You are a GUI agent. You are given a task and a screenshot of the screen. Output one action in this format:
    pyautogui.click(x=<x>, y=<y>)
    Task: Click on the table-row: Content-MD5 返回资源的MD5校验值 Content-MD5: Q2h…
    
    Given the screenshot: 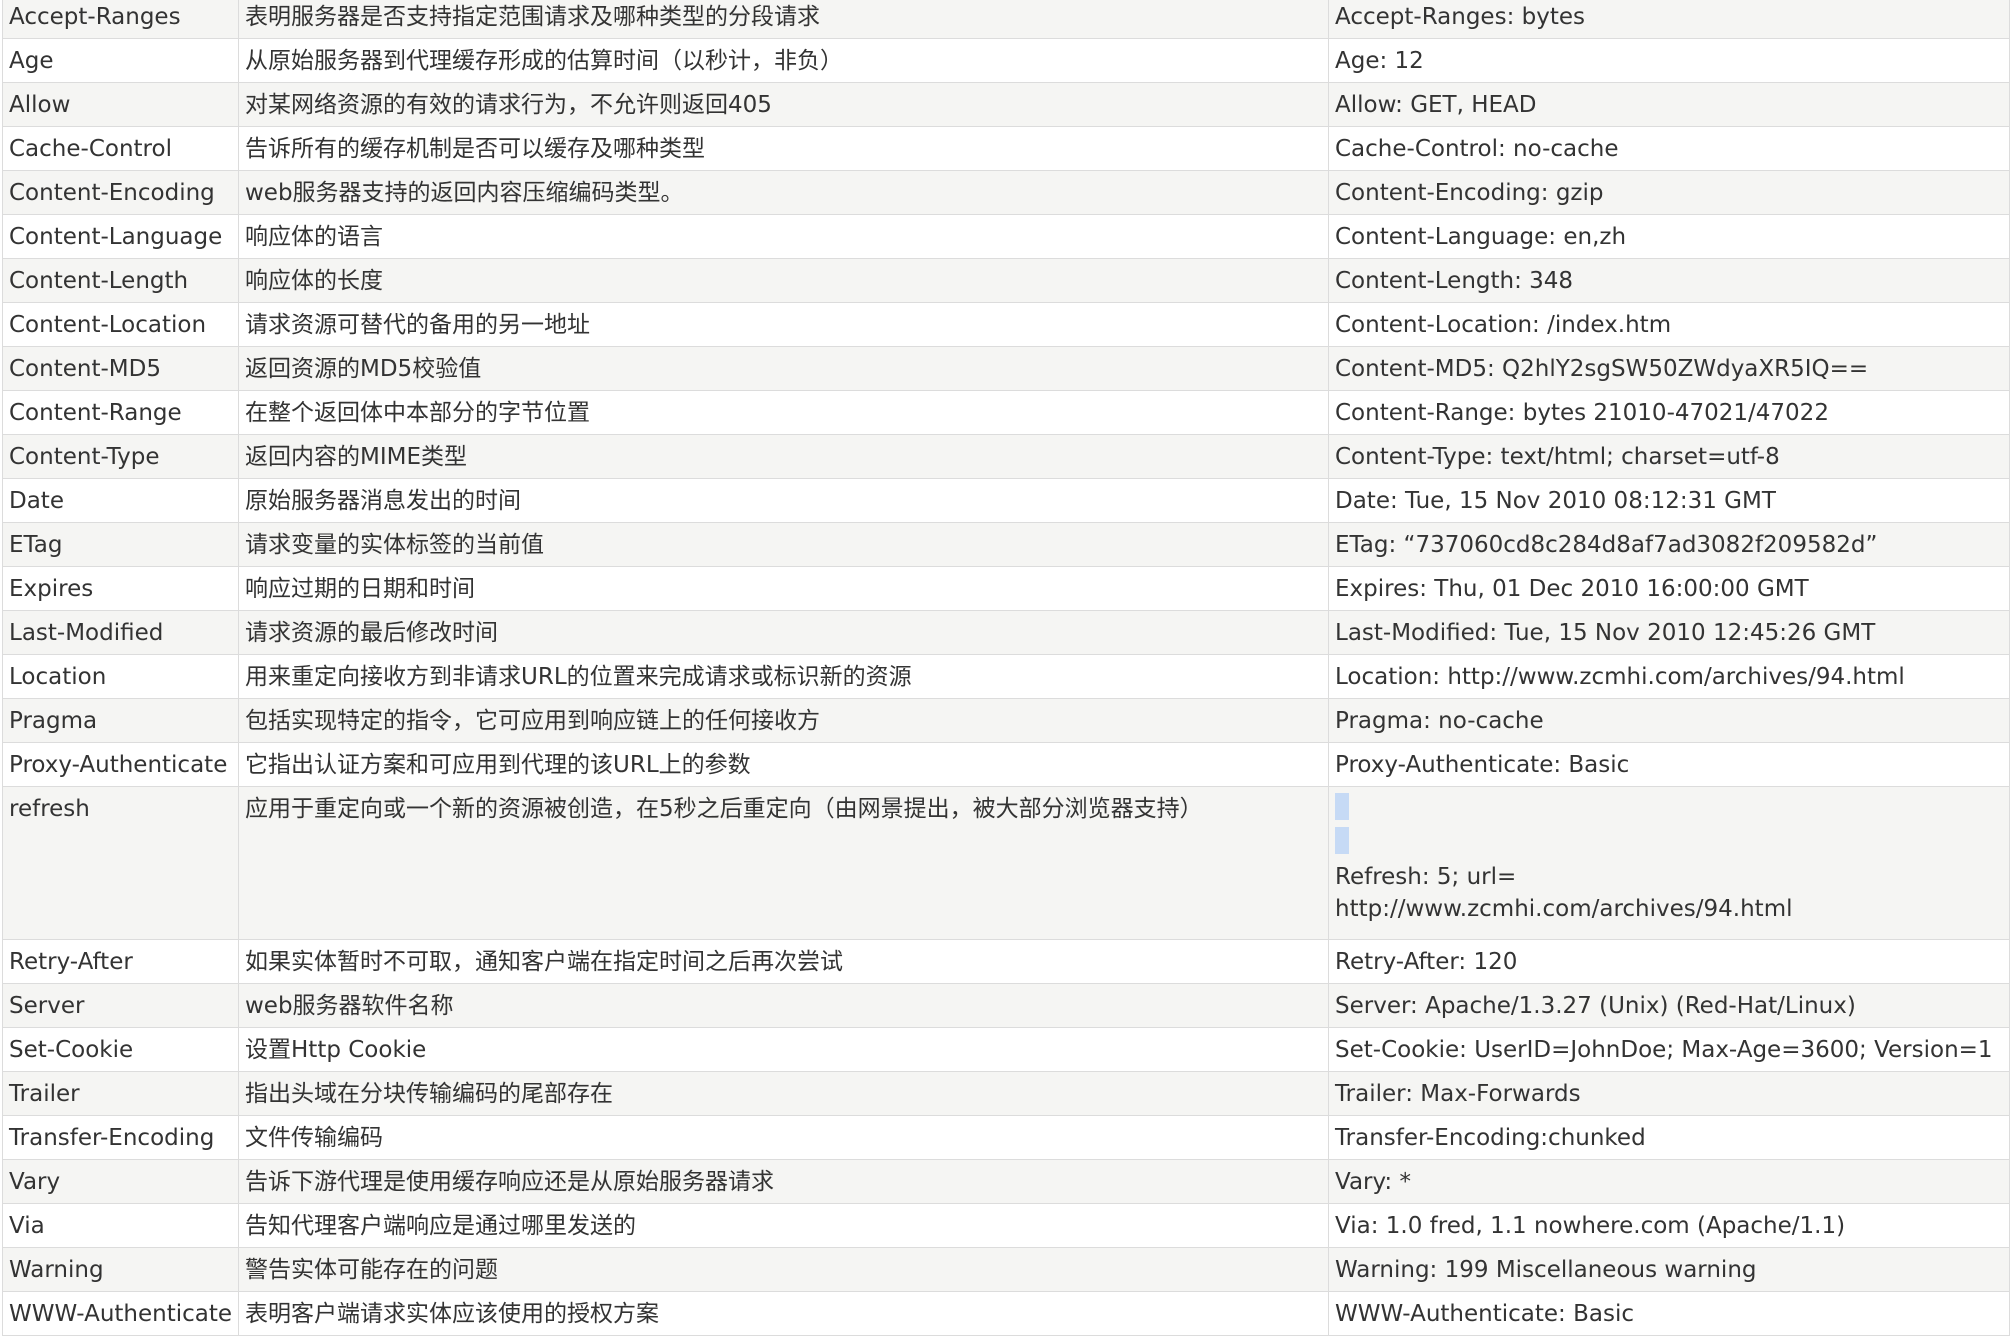 What is the action you would take?
    pyautogui.click(x=1006, y=368)
    